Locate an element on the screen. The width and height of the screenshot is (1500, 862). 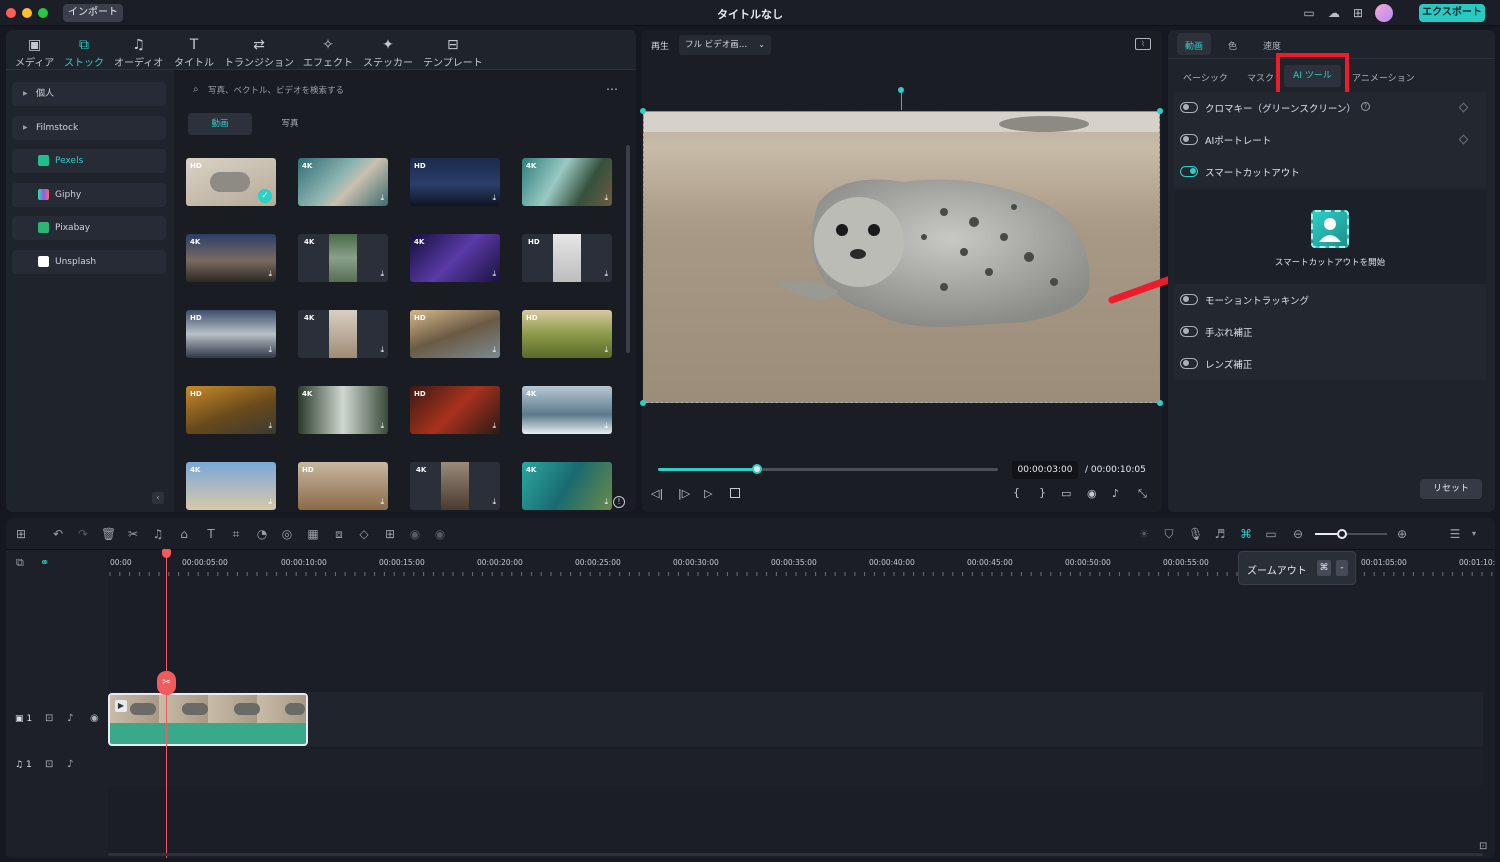
fullscreen-icon: ⤡ is located at coordinates (1142, 494).